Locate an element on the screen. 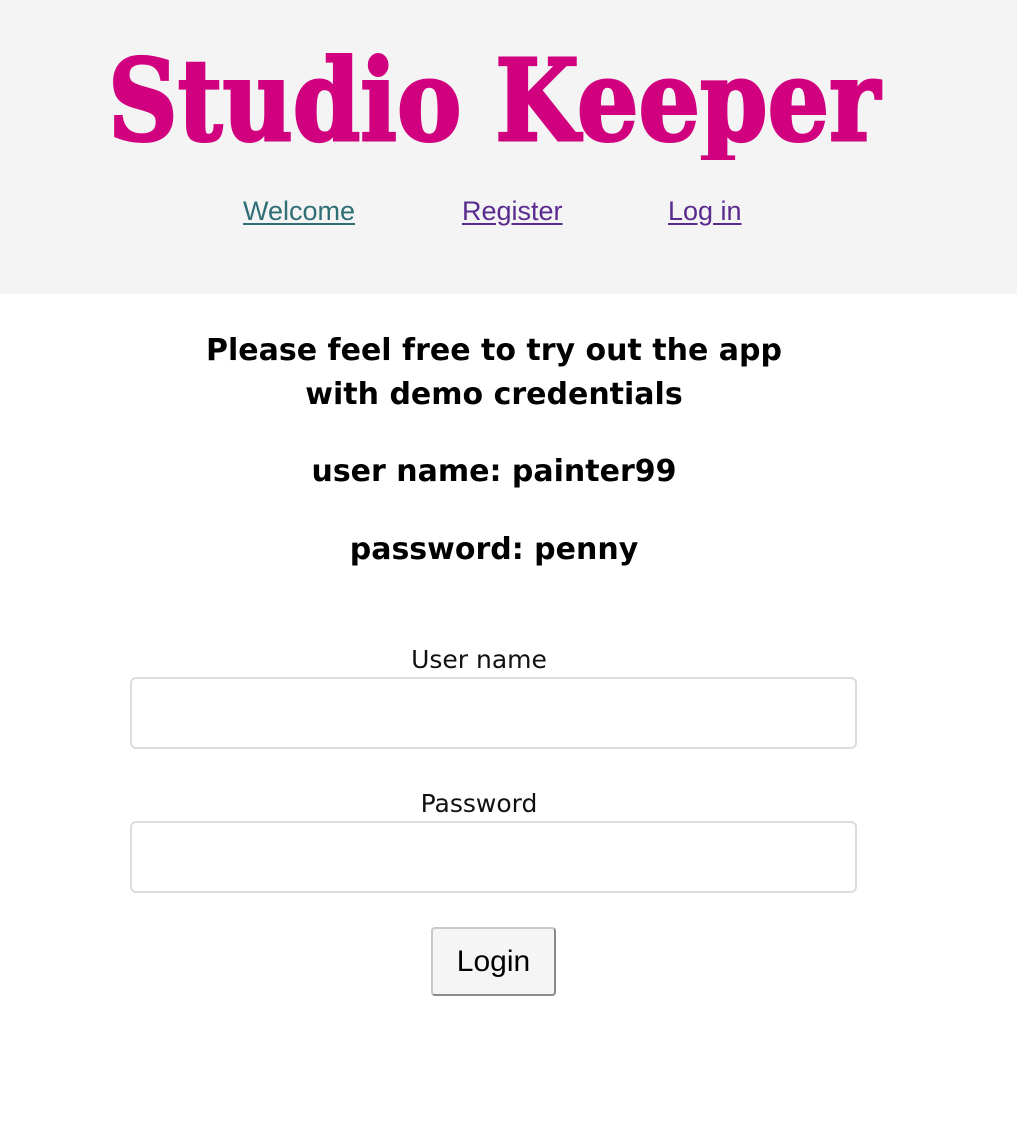  logo-text: Studio Keeper is located at coordinates (495, 98).